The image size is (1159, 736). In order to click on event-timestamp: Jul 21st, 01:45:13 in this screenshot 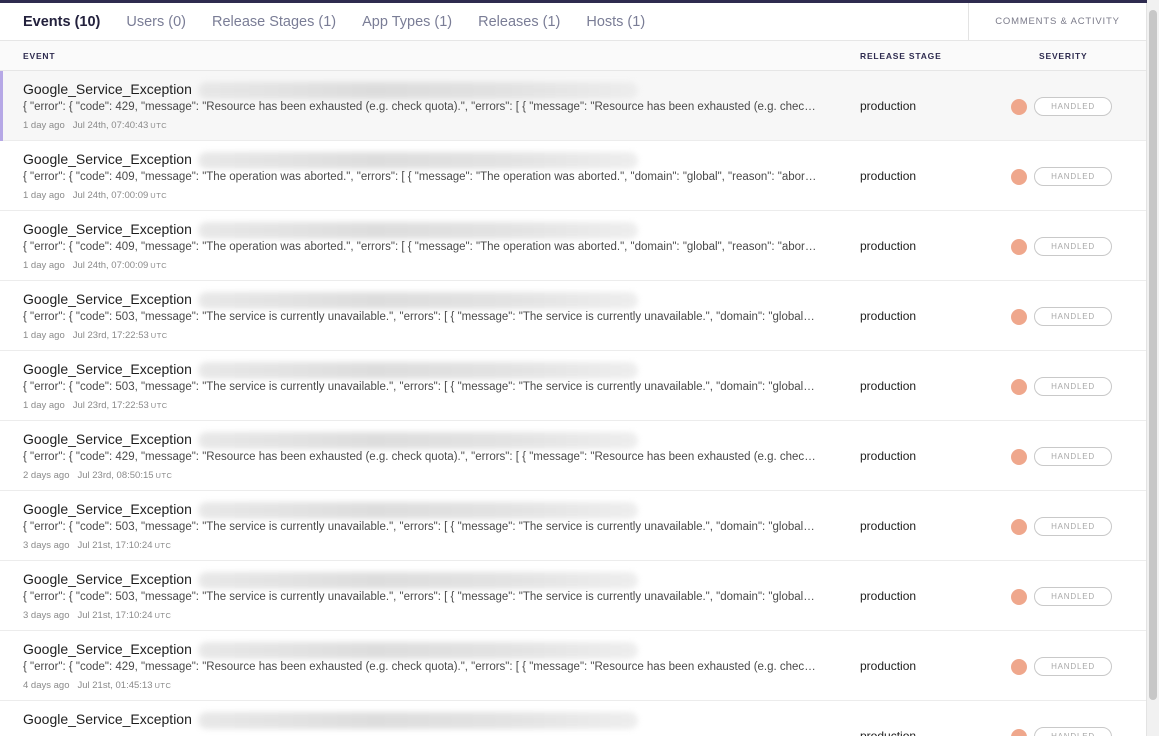, I will do `click(115, 685)`.